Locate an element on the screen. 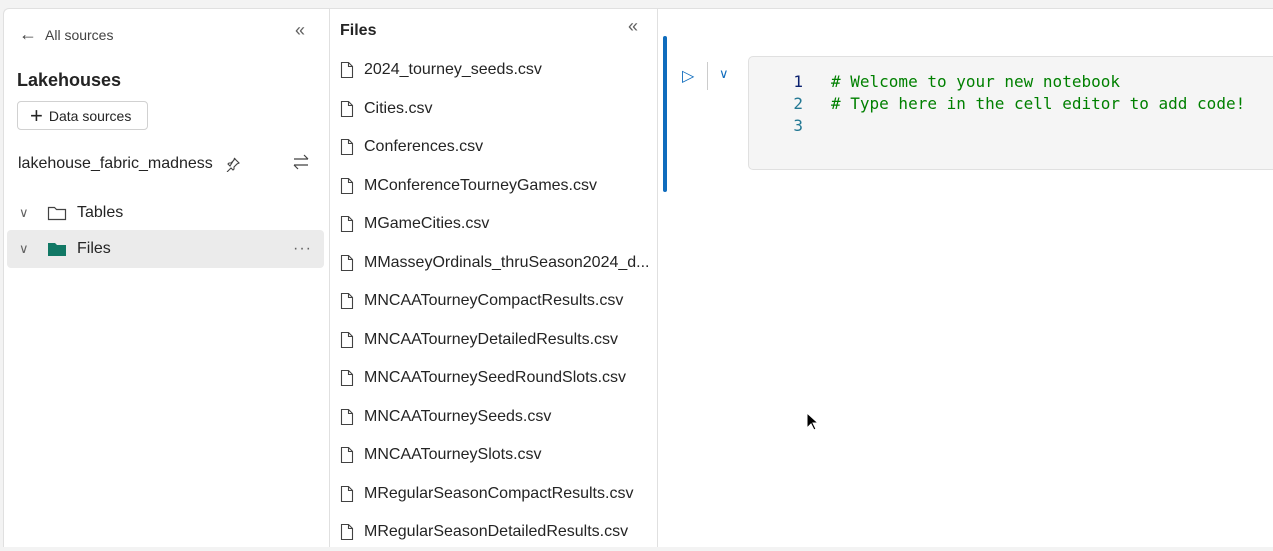 This screenshot has height=551, width=1273. arrow-left-icon: ← is located at coordinates (28, 34).